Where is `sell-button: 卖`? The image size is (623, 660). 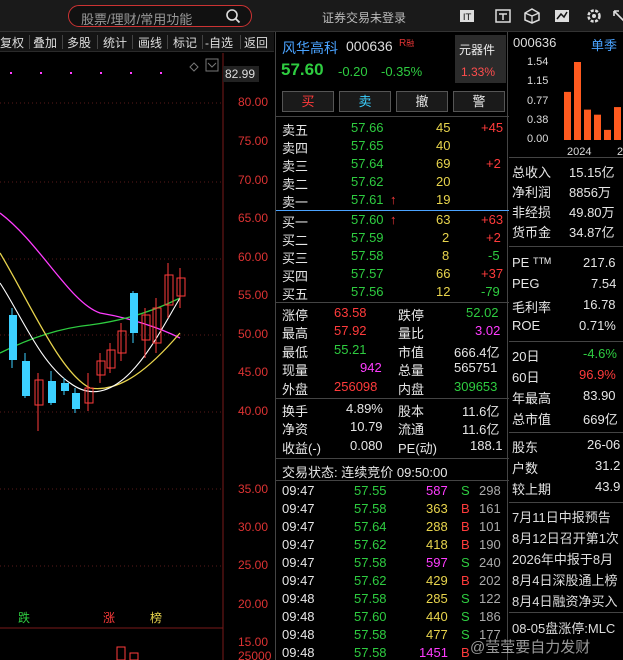 sell-button: 卖 is located at coordinates (365, 101).